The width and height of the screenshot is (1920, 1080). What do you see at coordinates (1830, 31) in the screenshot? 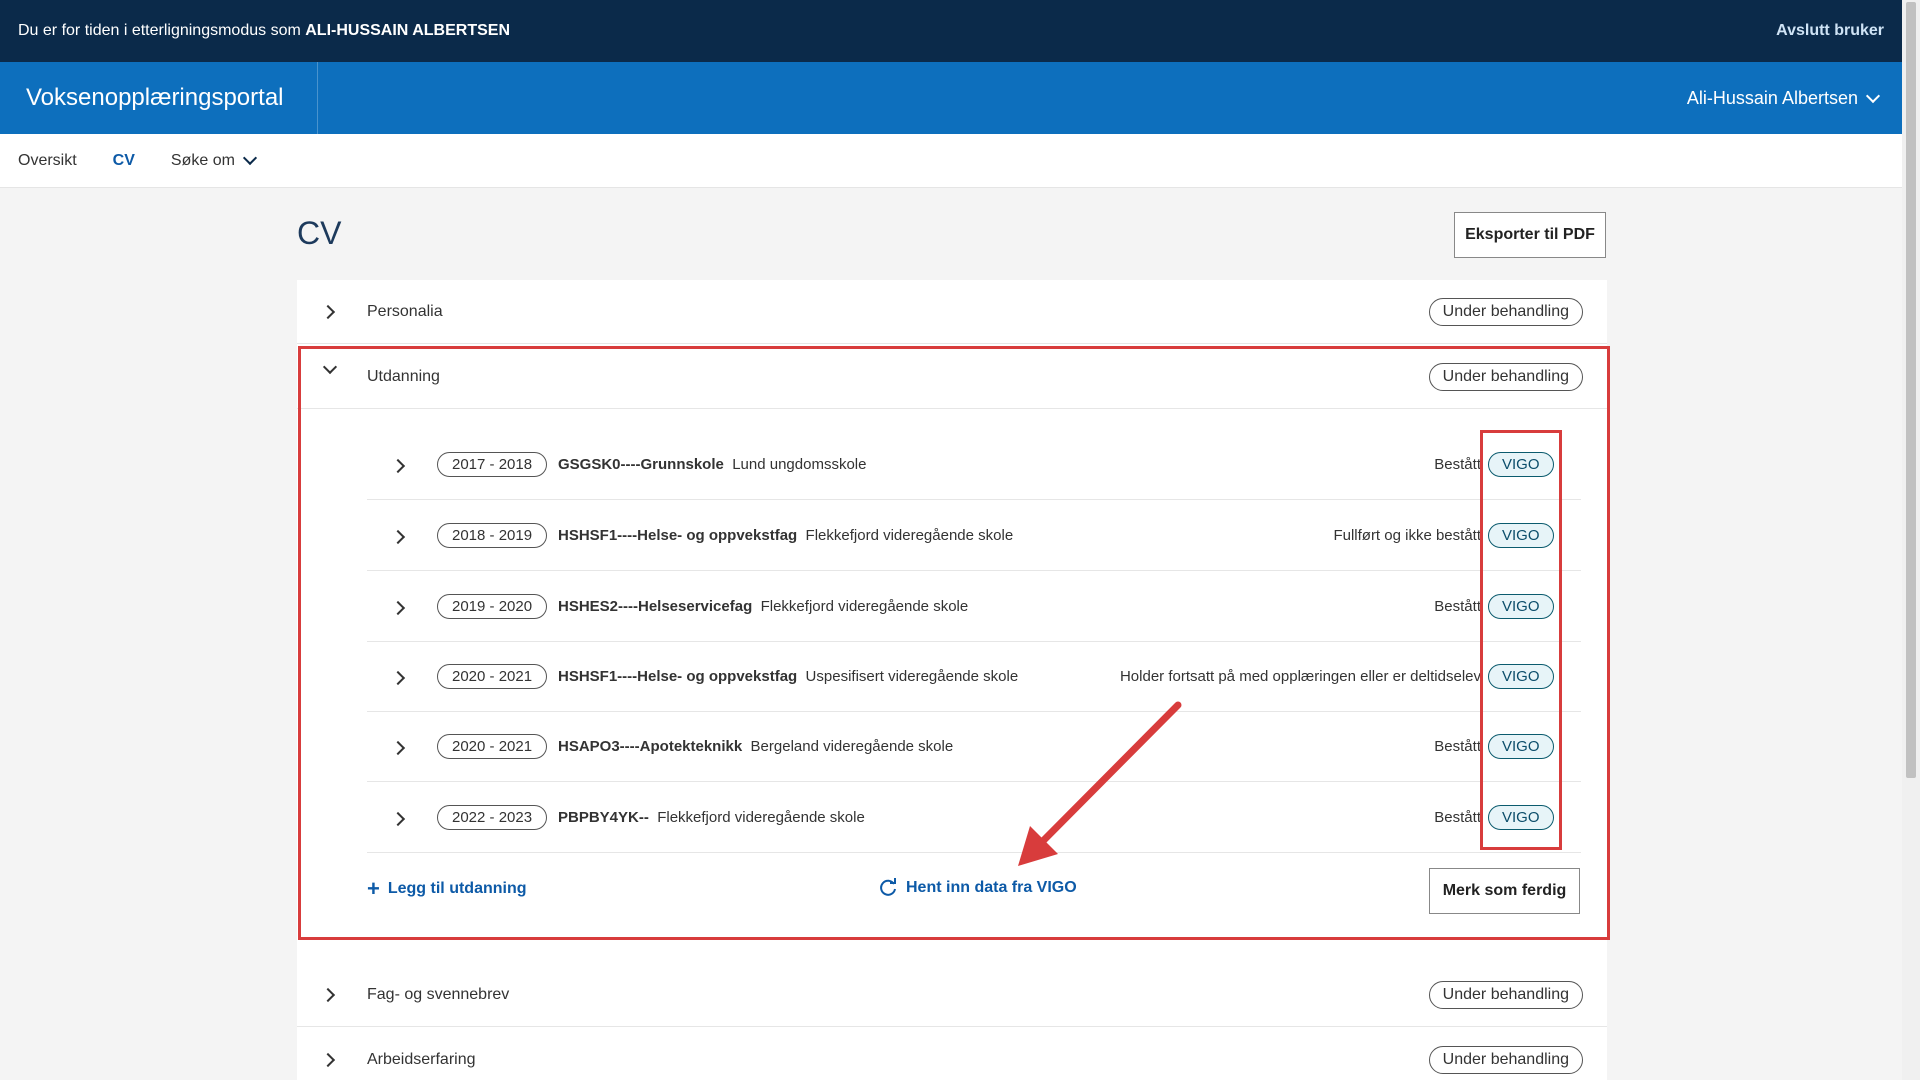
I see `end-impersonation-link: Avslutt bruker` at bounding box center [1830, 31].